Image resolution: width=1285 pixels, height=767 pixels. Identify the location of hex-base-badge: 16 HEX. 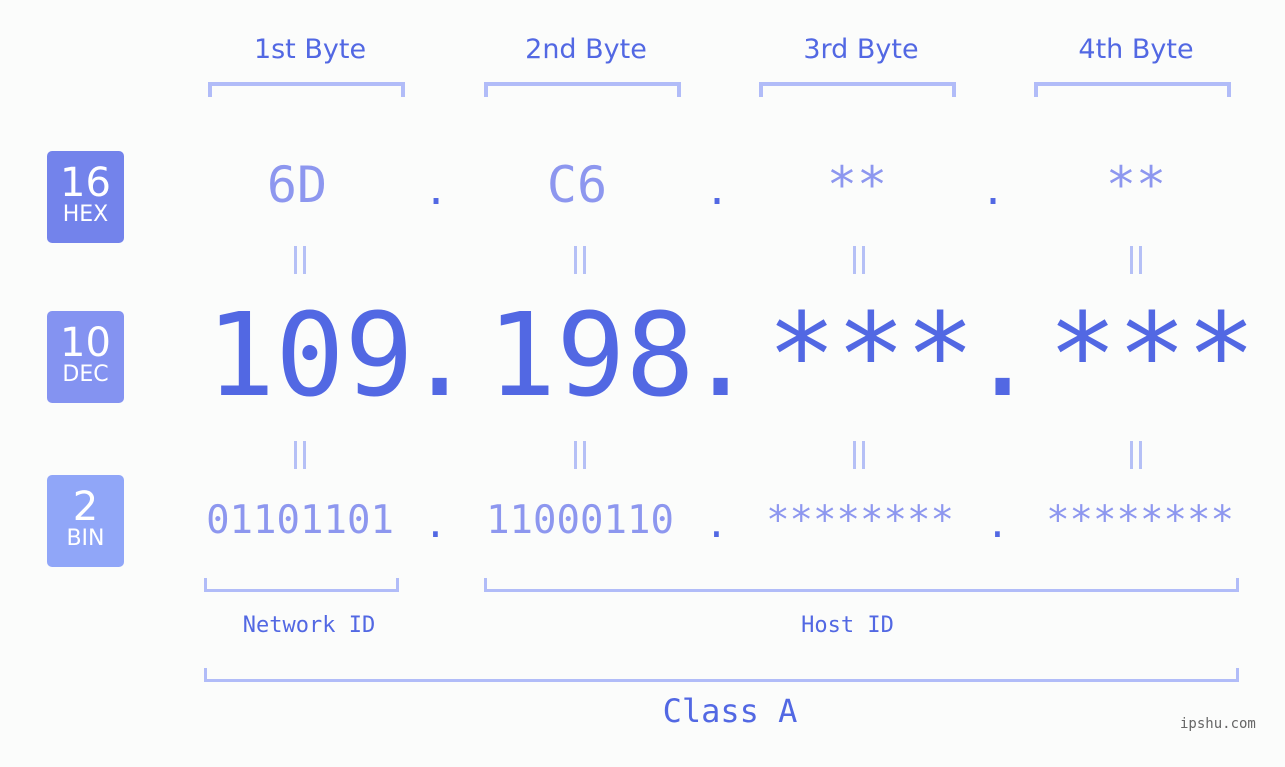
(85, 197).